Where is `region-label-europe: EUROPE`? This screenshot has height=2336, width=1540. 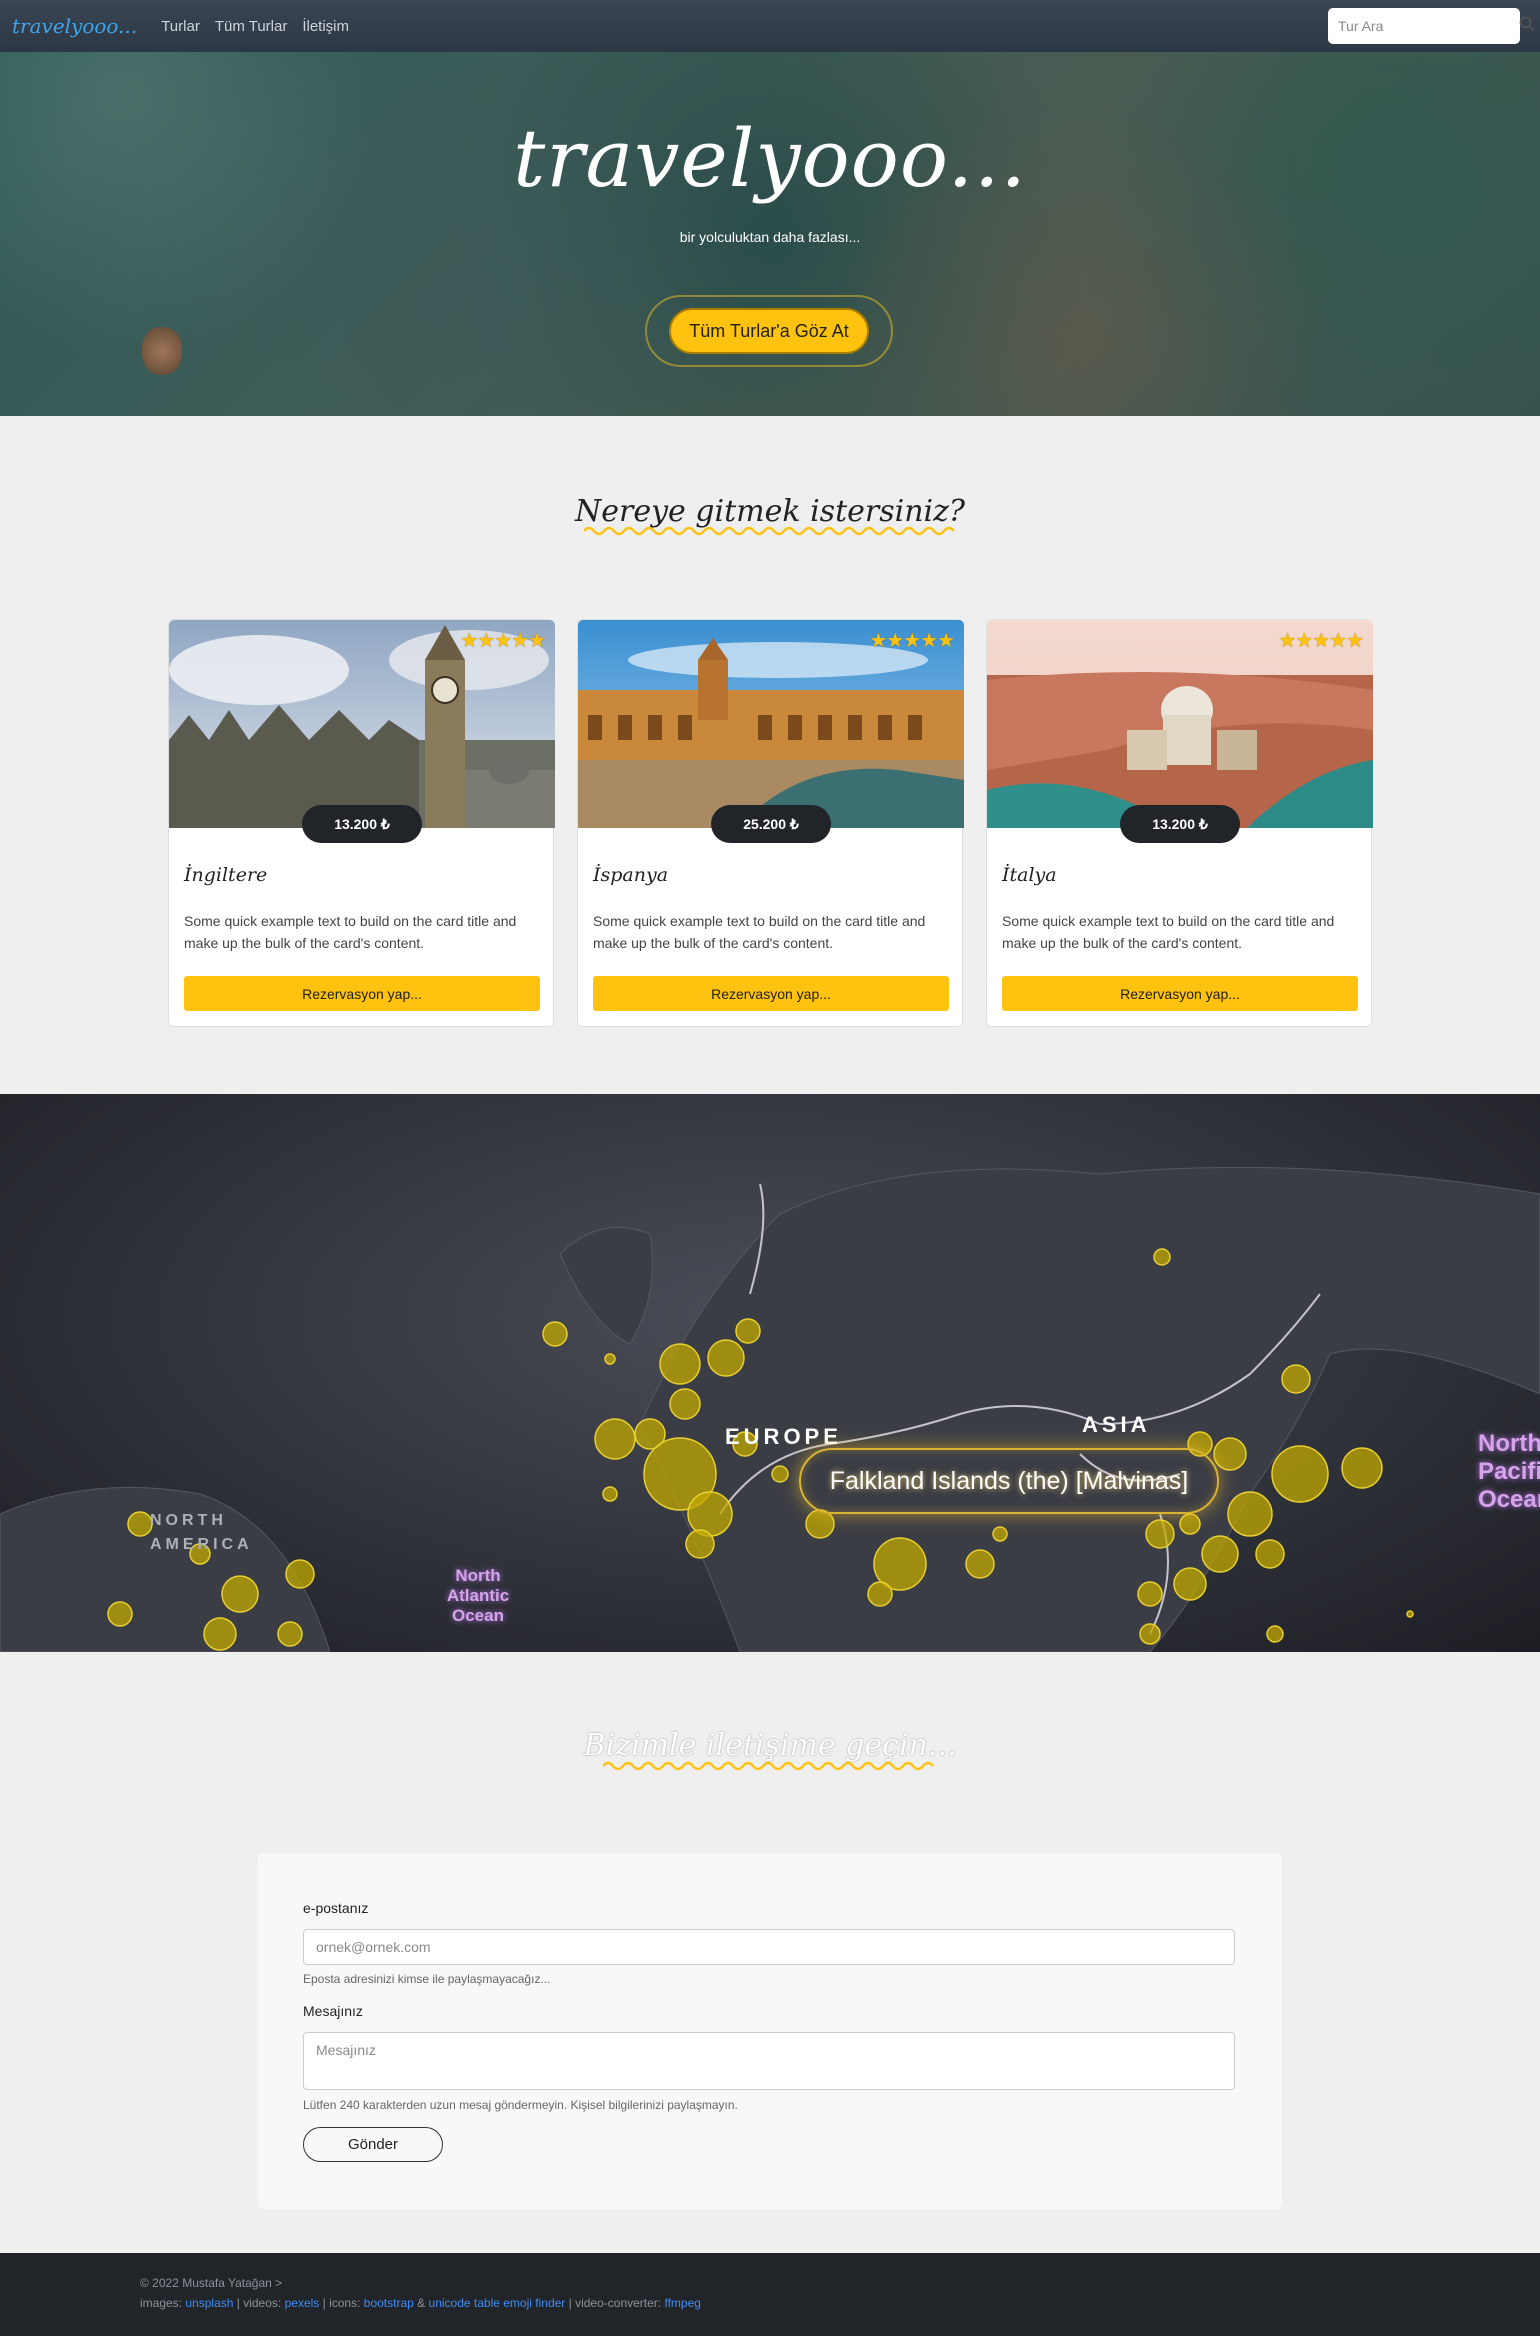 region-label-europe: EUROPE is located at coordinates (783, 1436).